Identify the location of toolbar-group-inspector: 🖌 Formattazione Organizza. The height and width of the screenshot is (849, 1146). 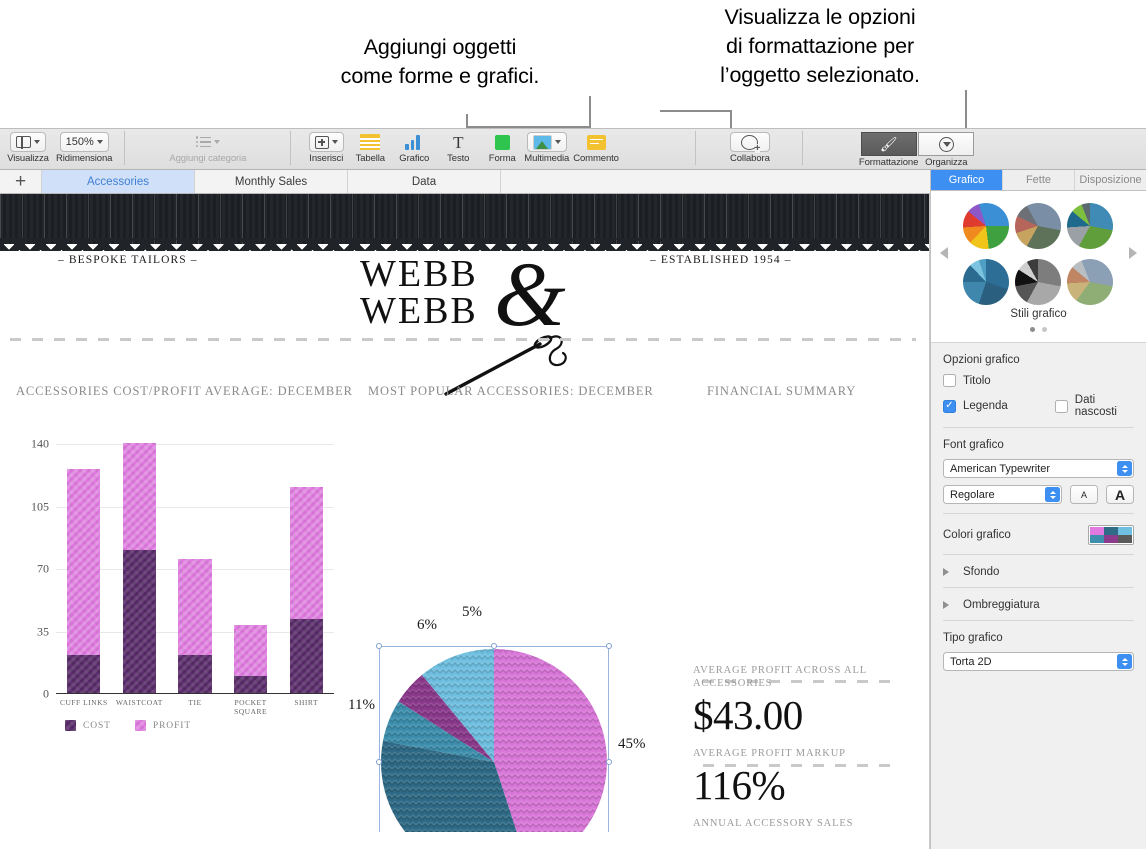
(917, 150).